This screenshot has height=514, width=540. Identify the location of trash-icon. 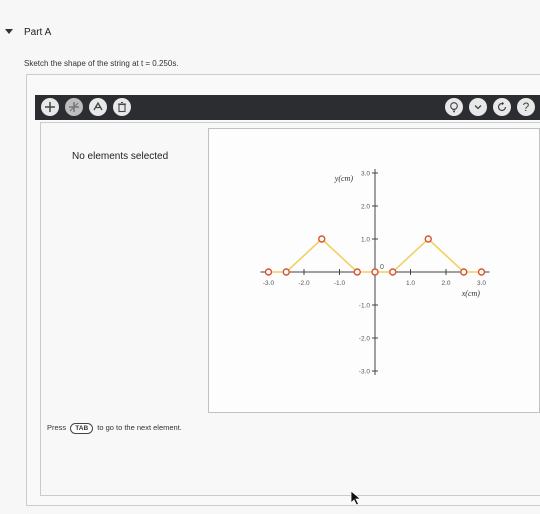
(122, 107).